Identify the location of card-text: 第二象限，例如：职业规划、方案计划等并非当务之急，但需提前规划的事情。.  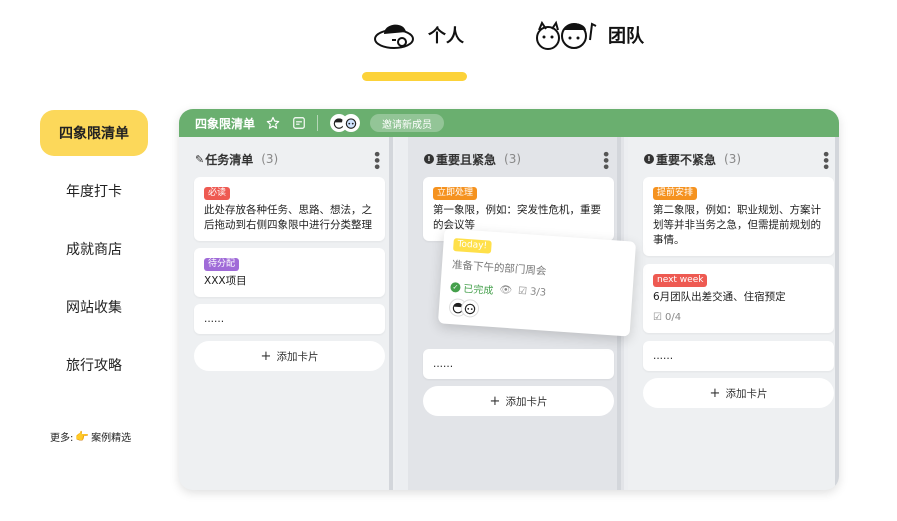
(737, 225).